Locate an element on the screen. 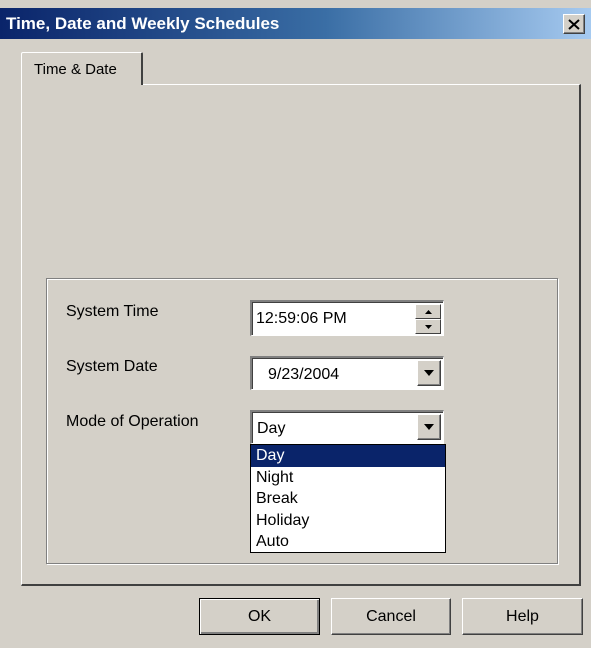 The image size is (591, 648). spin-down-button is located at coordinates (428, 326).